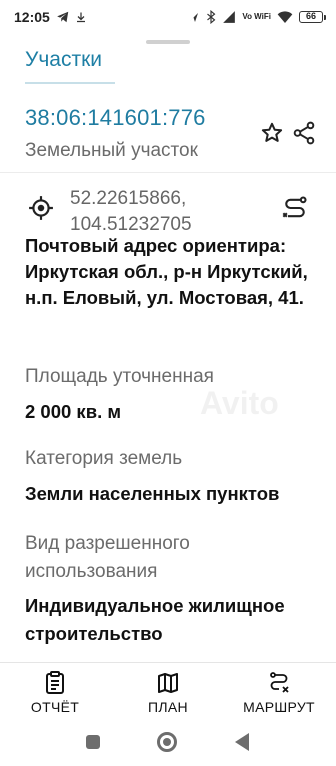  I want to click on divider, so click(168, 172).